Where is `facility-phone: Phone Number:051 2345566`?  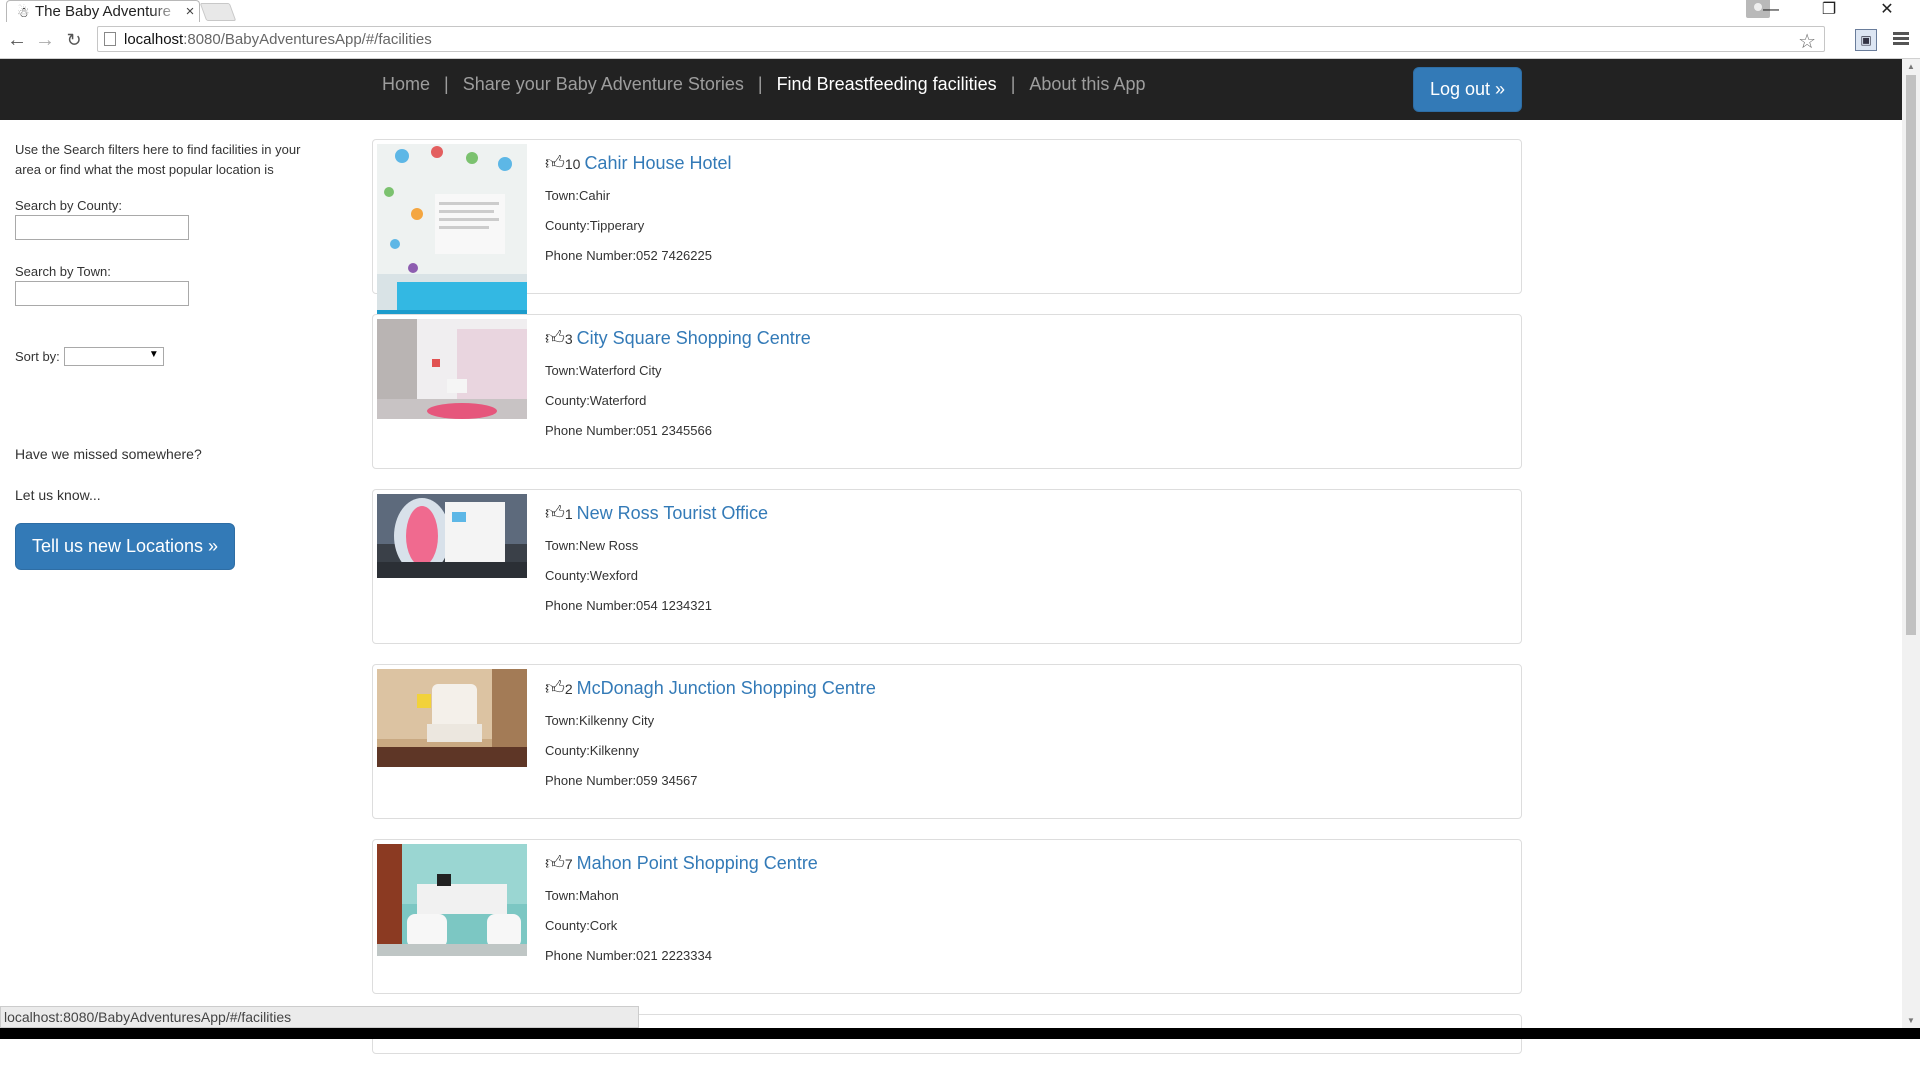
facility-phone: Phone Number:051 2345566 is located at coordinates (628, 430).